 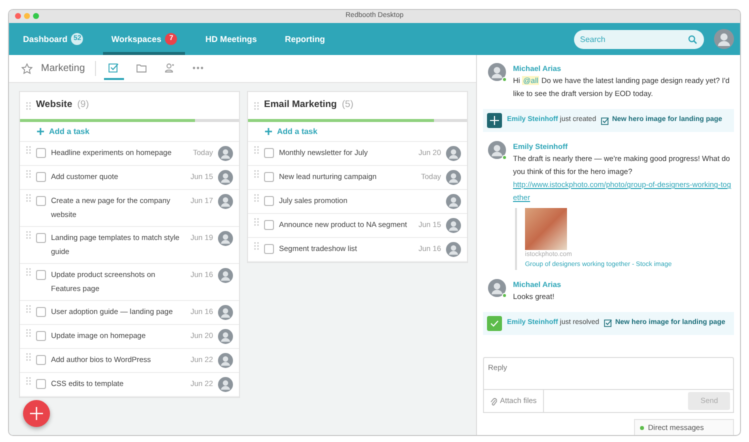 I want to click on check-badge-icon, so click(x=494, y=323).